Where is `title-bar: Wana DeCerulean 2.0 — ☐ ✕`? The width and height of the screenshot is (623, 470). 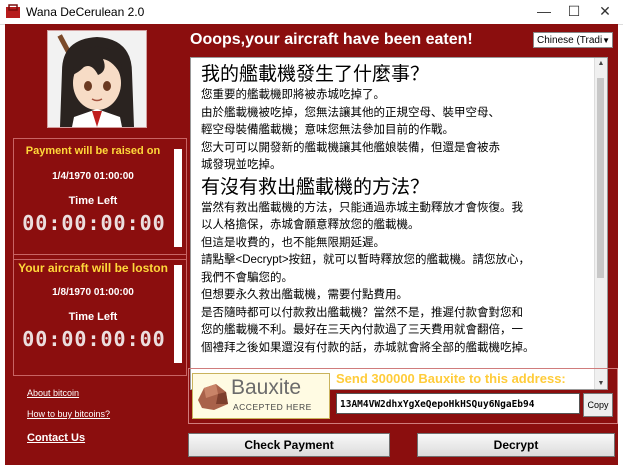
title-bar: Wana DeCerulean 2.0 — ☐ ✕ is located at coordinates (311, 12).